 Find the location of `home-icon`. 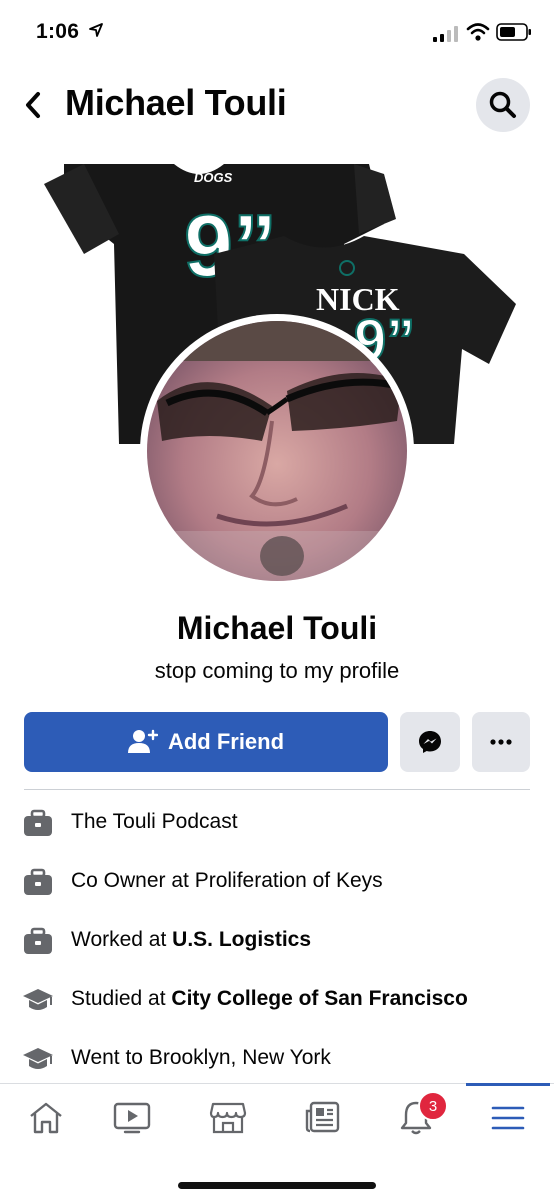

home-icon is located at coordinates (46, 1118).